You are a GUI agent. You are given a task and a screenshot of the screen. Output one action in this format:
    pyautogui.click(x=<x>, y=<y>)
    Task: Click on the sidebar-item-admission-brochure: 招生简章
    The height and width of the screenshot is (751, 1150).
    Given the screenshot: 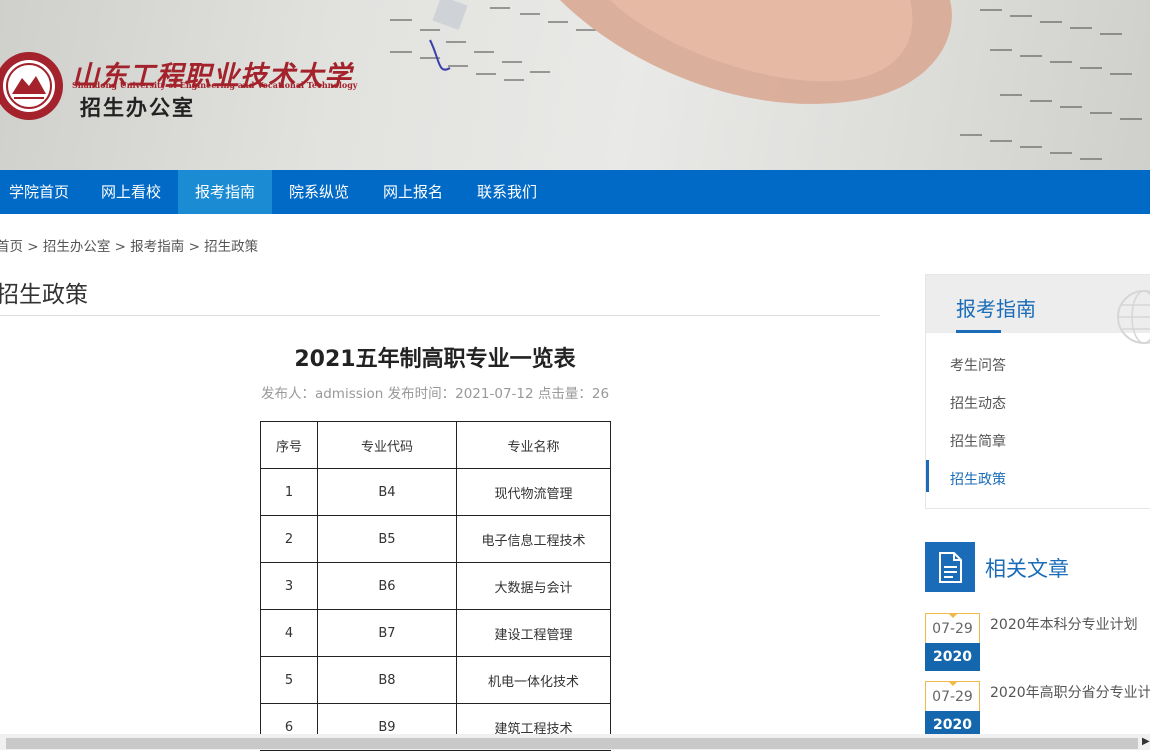 What is the action you would take?
    pyautogui.click(x=978, y=441)
    